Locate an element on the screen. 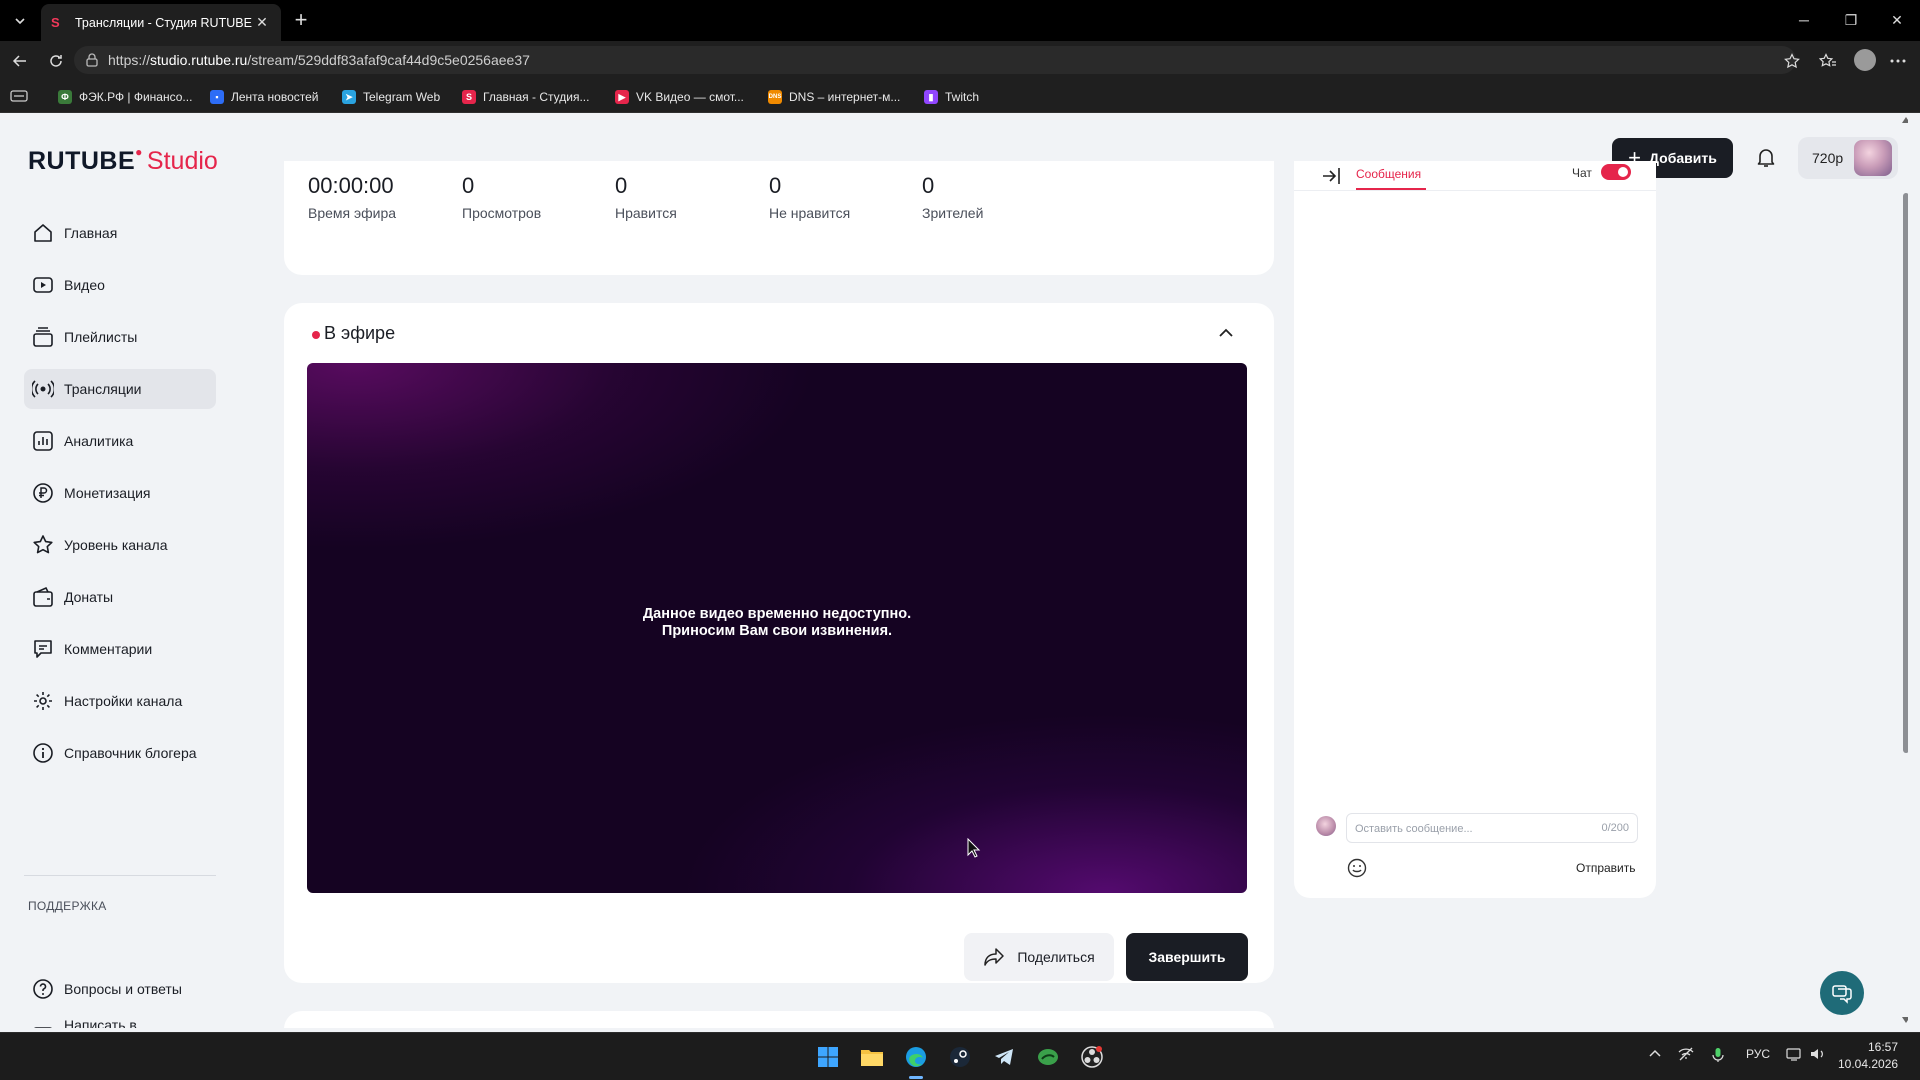 This screenshot has width=1920, height=1080. site-info-icon is located at coordinates (92, 60).